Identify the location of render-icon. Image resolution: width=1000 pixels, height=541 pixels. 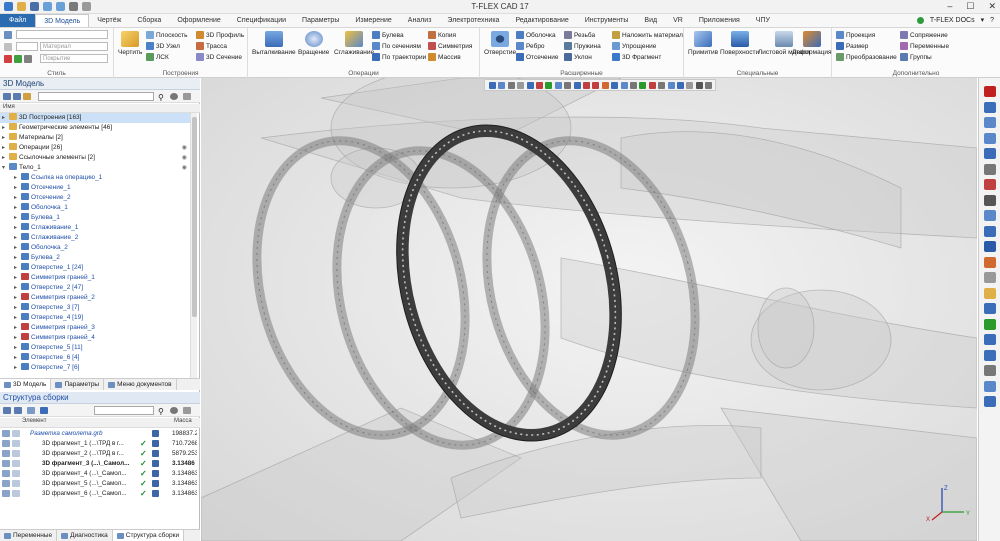
(605, 85).